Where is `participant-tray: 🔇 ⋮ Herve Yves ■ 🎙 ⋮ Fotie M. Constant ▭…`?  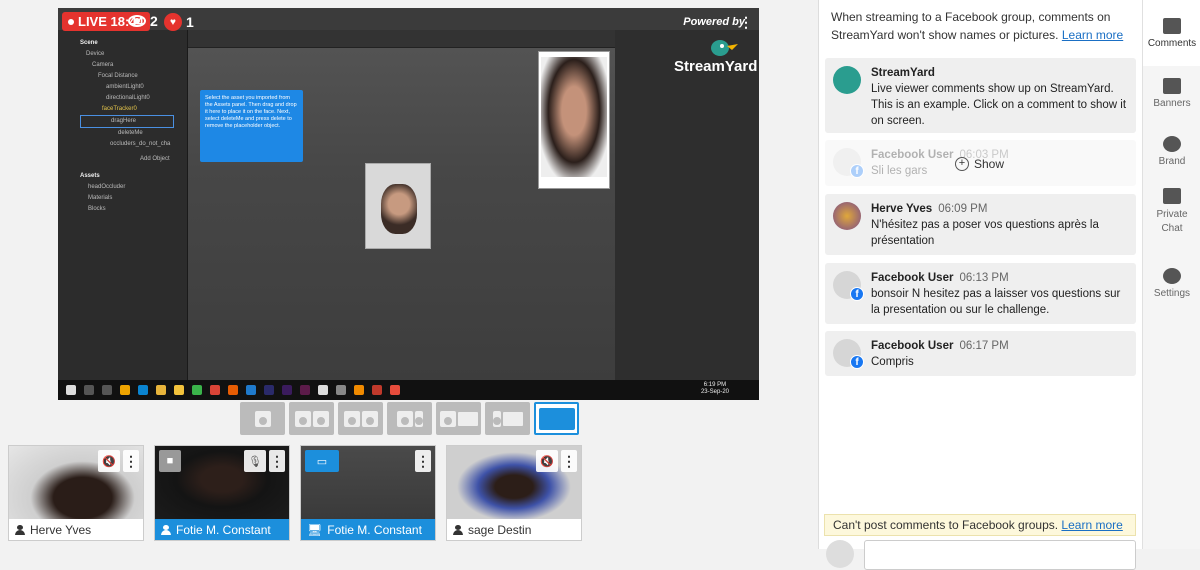 participant-tray: 🔇 ⋮ Herve Yves ■ 🎙 ⋮ Fotie M. Constant ▭… is located at coordinates (295, 493).